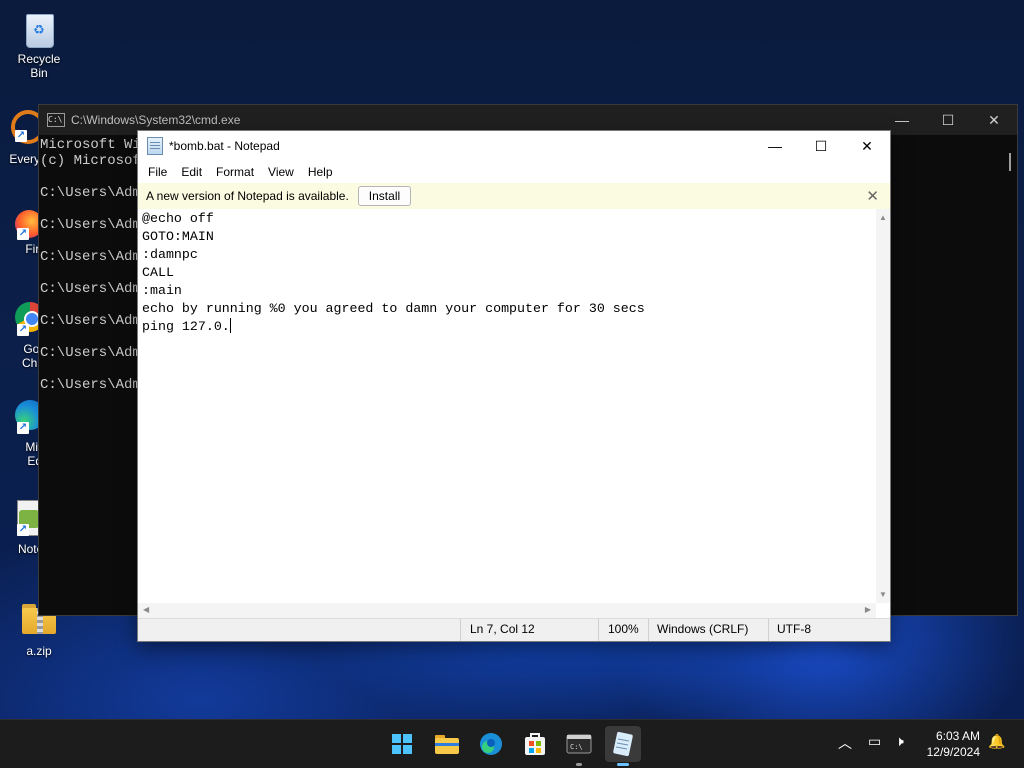  Describe the element at coordinates (953, 744) in the screenshot. I see `taskbar-clock: 6:03 AM 12/9/2024` at that location.